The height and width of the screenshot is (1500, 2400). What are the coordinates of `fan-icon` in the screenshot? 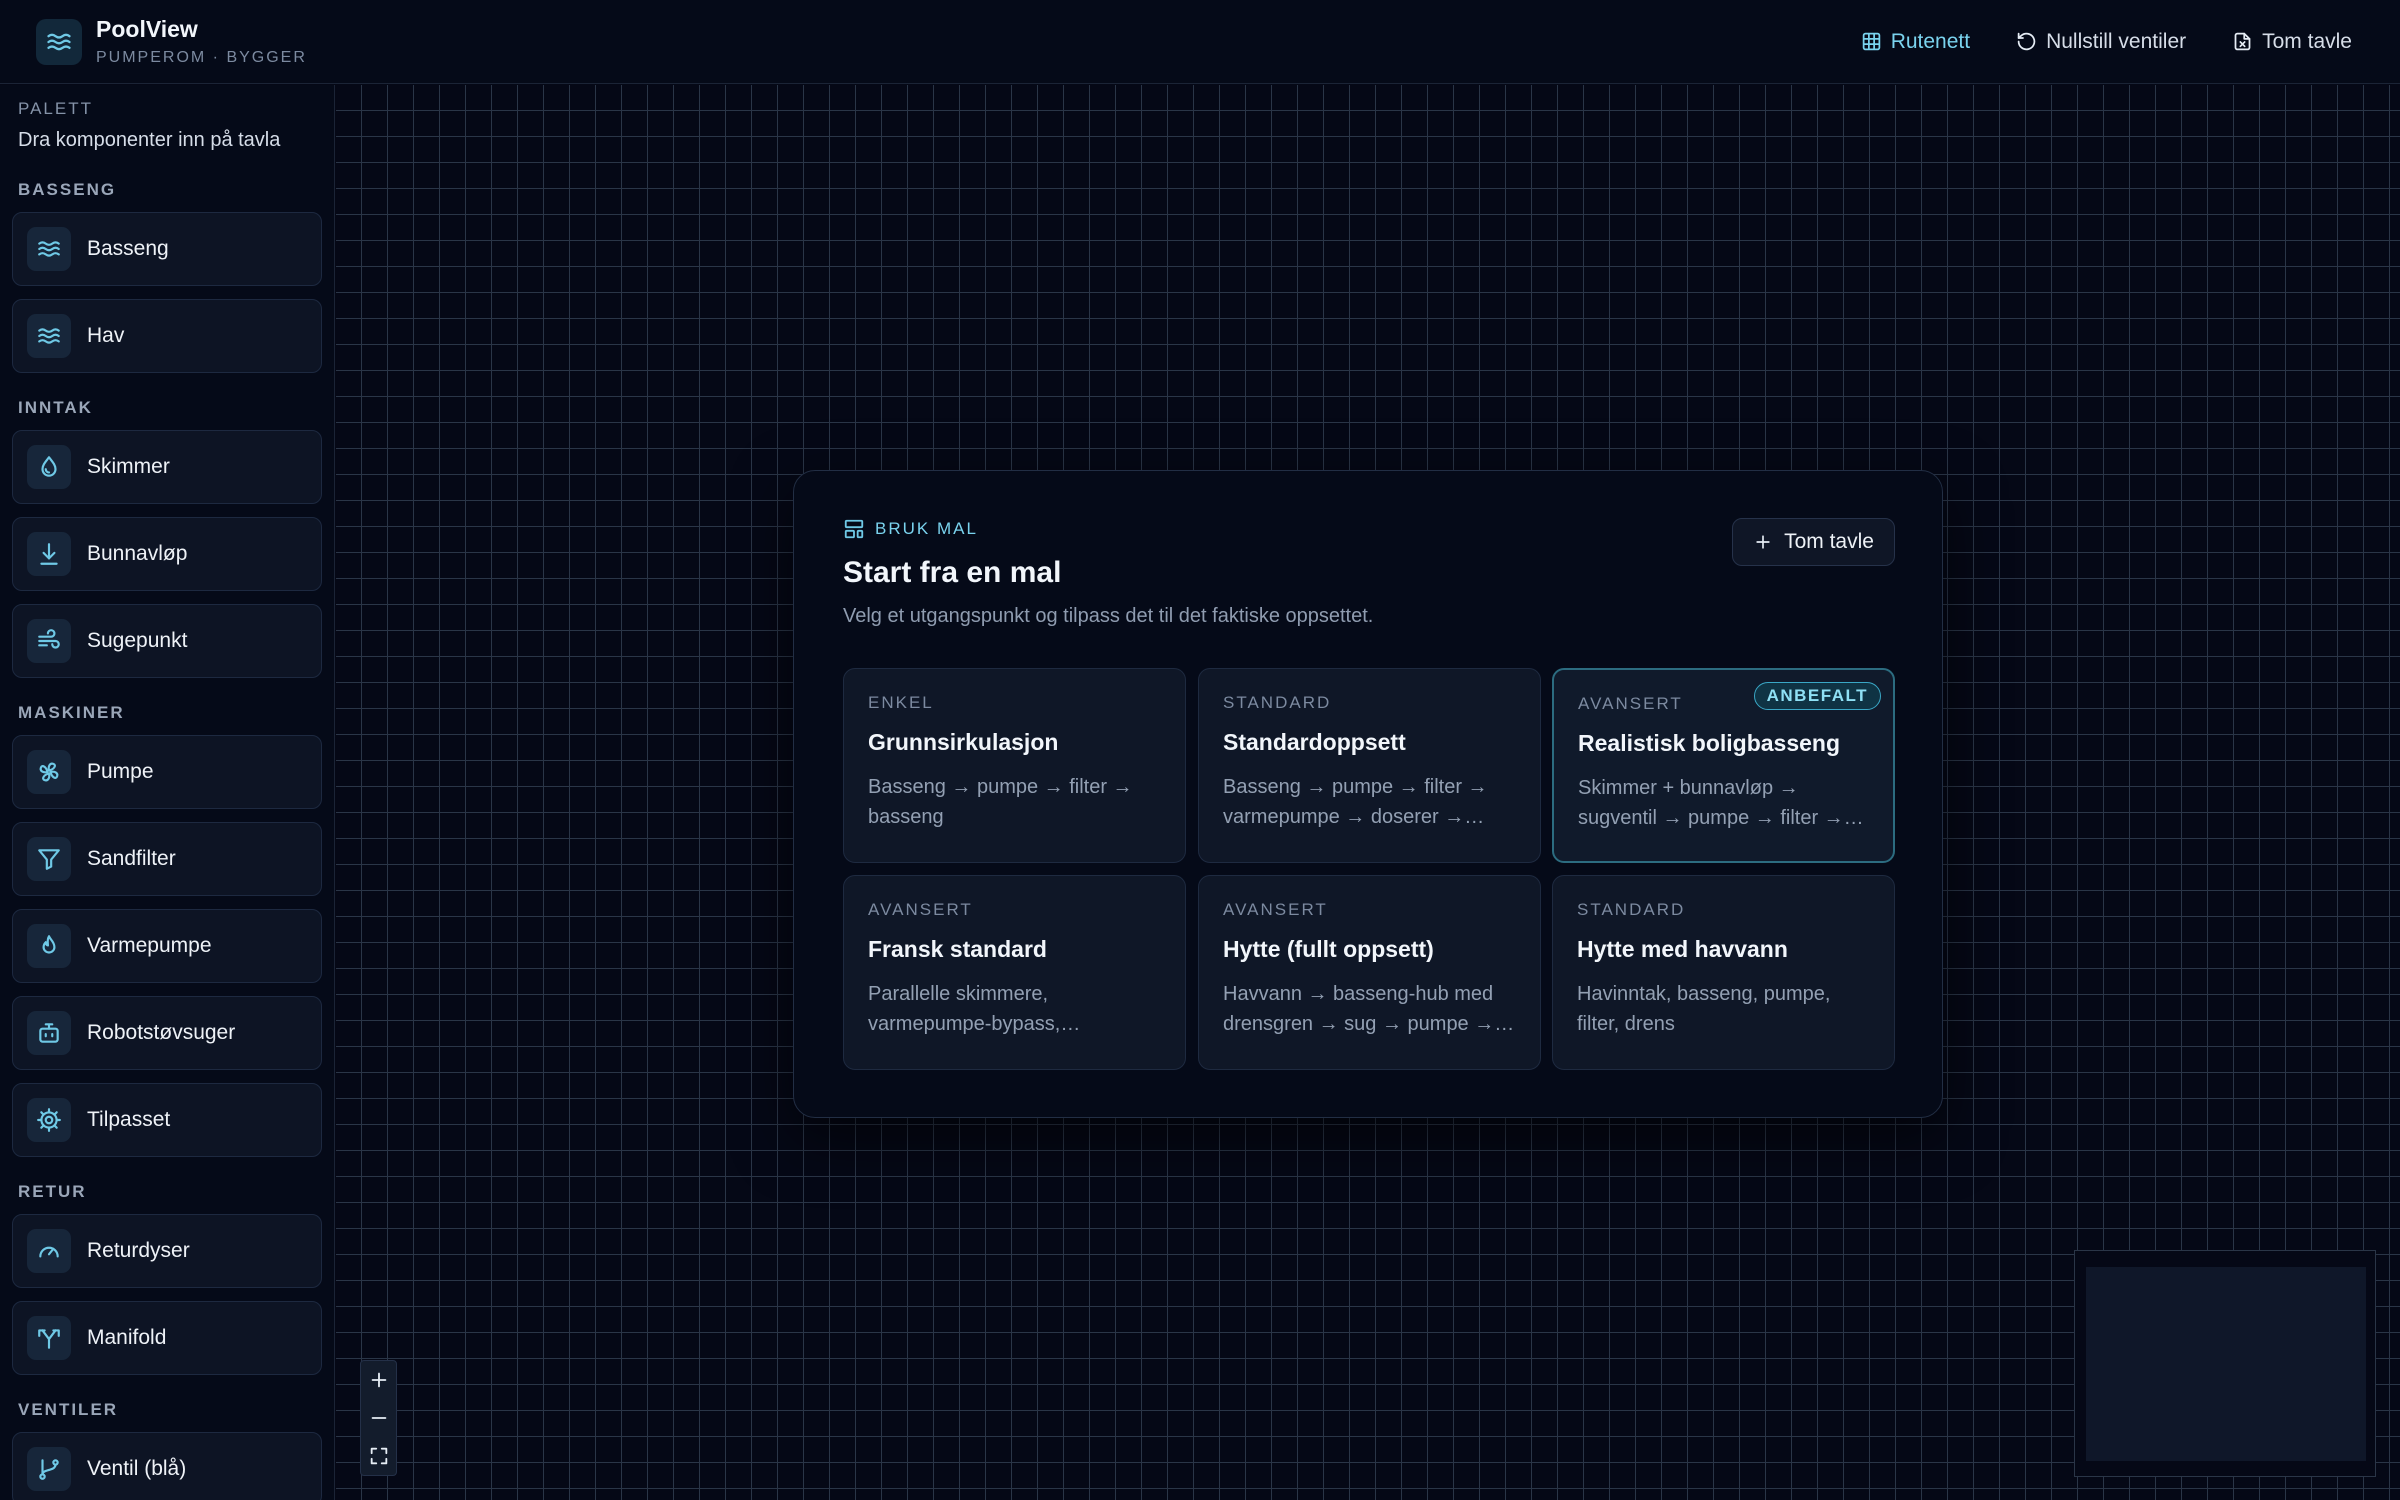 It's located at (49, 772).